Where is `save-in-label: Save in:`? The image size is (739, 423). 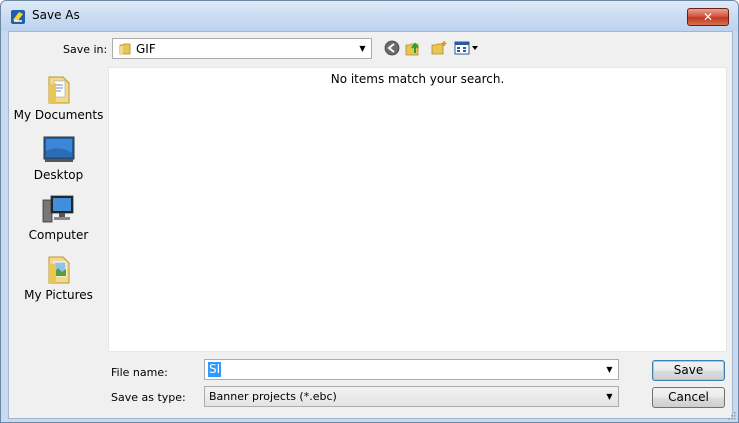
save-in-label: Save in: is located at coordinates (85, 49).